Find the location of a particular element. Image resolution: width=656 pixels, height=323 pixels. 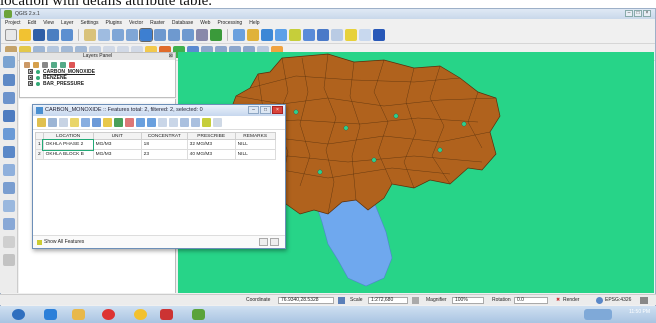

table-cell: 40 MG/M3 is located at coordinates (211, 154).